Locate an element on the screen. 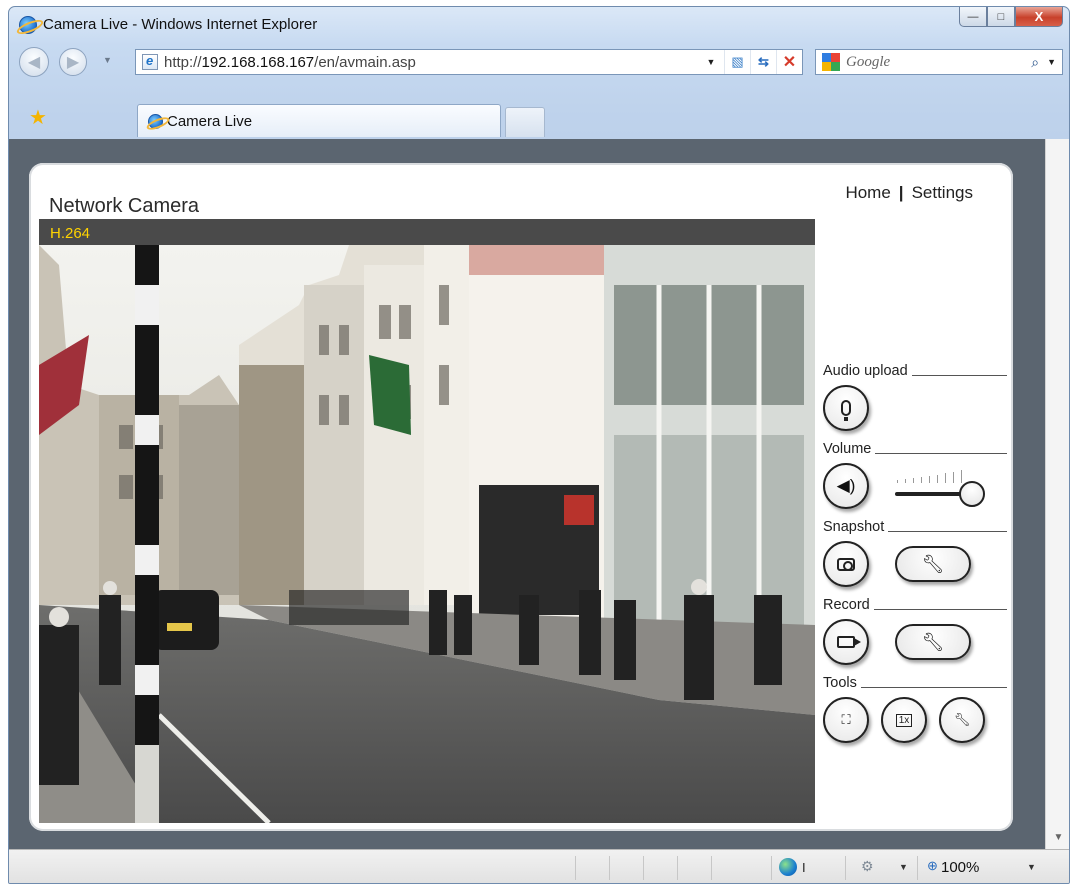 This screenshot has height=888, width=1074. volume-label: Volume is located at coordinates (915, 447).